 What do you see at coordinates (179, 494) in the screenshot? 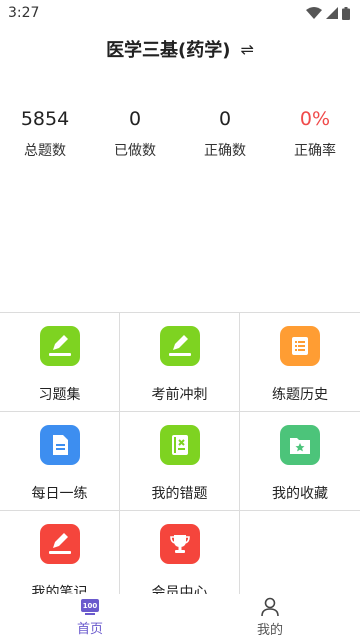
I see `menu-item-label: 我的错题` at bounding box center [179, 494].